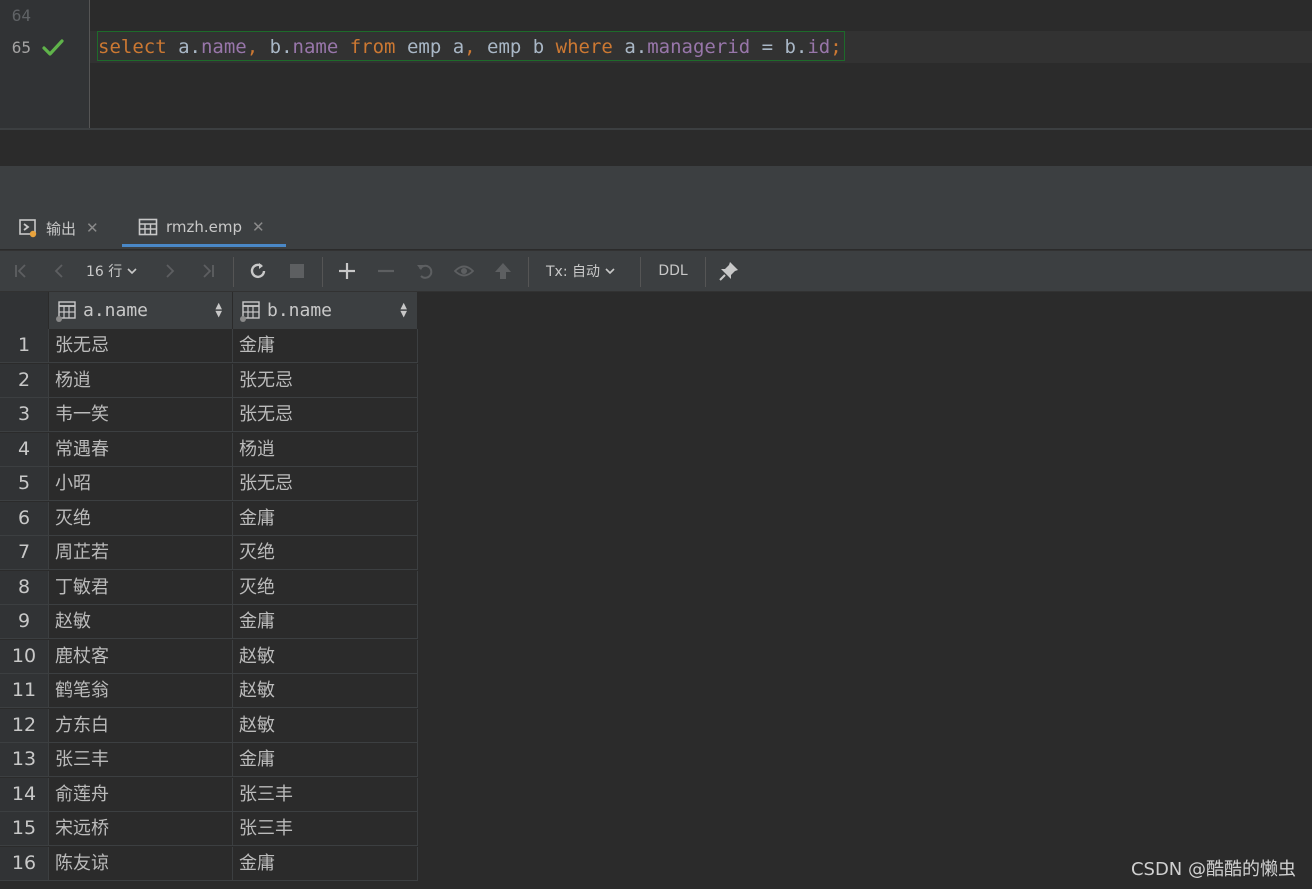 The height and width of the screenshot is (889, 1312). I want to click on cell-a-name: 杨逍, so click(141, 380).